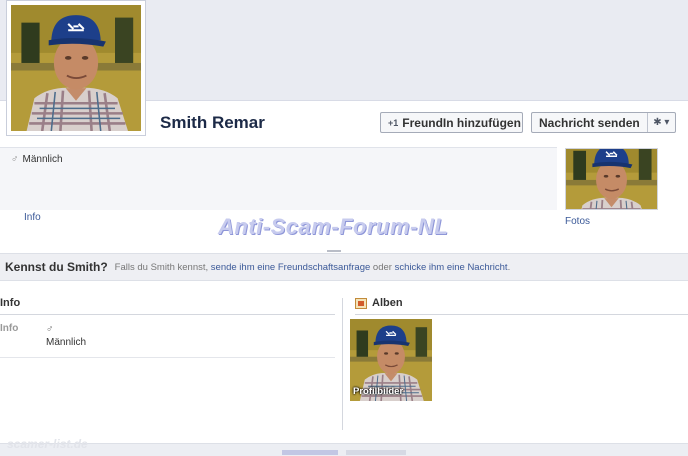 The height and width of the screenshot is (456, 688). Describe the element at coordinates (291, 267) in the screenshot. I see `friend-request-link: sende ihm eine Freundschaftsanfrage` at that location.